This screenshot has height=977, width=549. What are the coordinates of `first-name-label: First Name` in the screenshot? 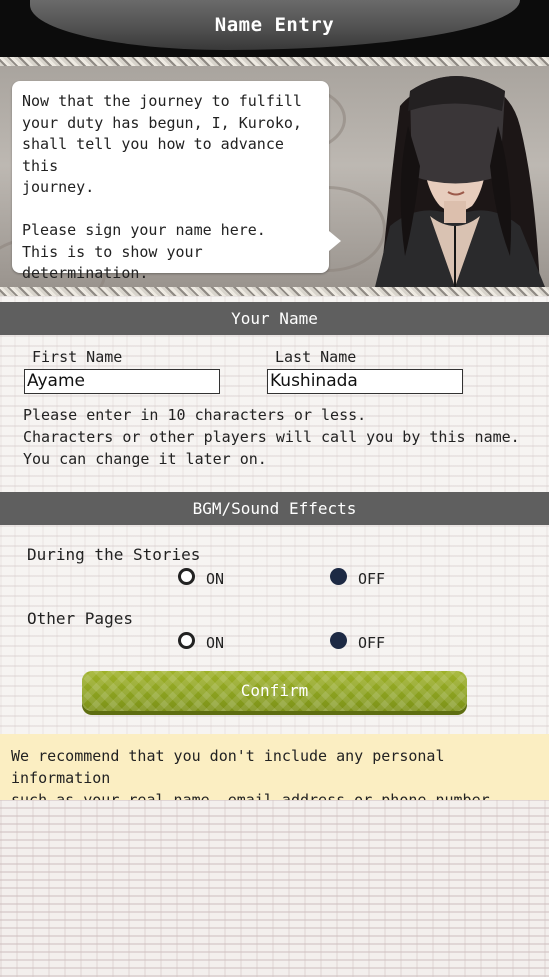 It's located at (77, 357).